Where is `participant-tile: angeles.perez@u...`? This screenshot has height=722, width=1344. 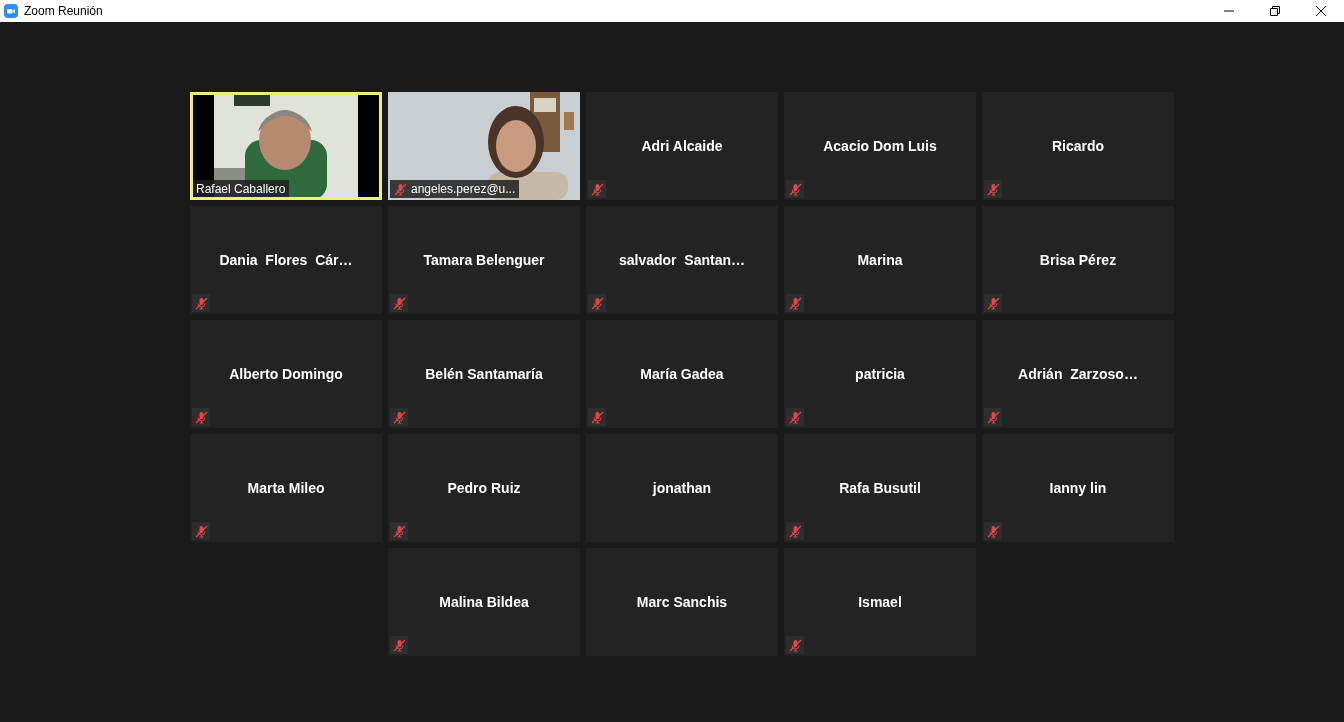 participant-tile: angeles.perez@u... is located at coordinates (484, 146).